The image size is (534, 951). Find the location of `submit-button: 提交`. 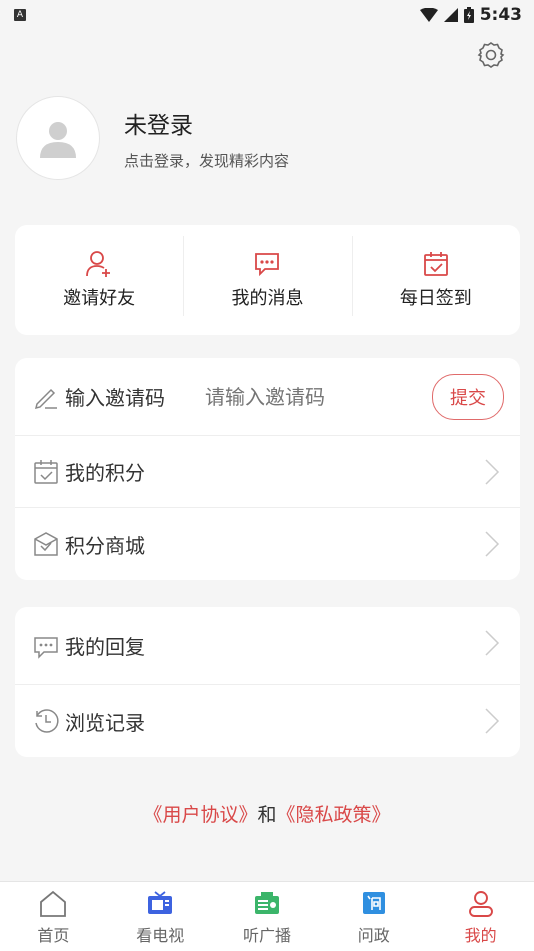

submit-button: 提交 is located at coordinates (468, 397).